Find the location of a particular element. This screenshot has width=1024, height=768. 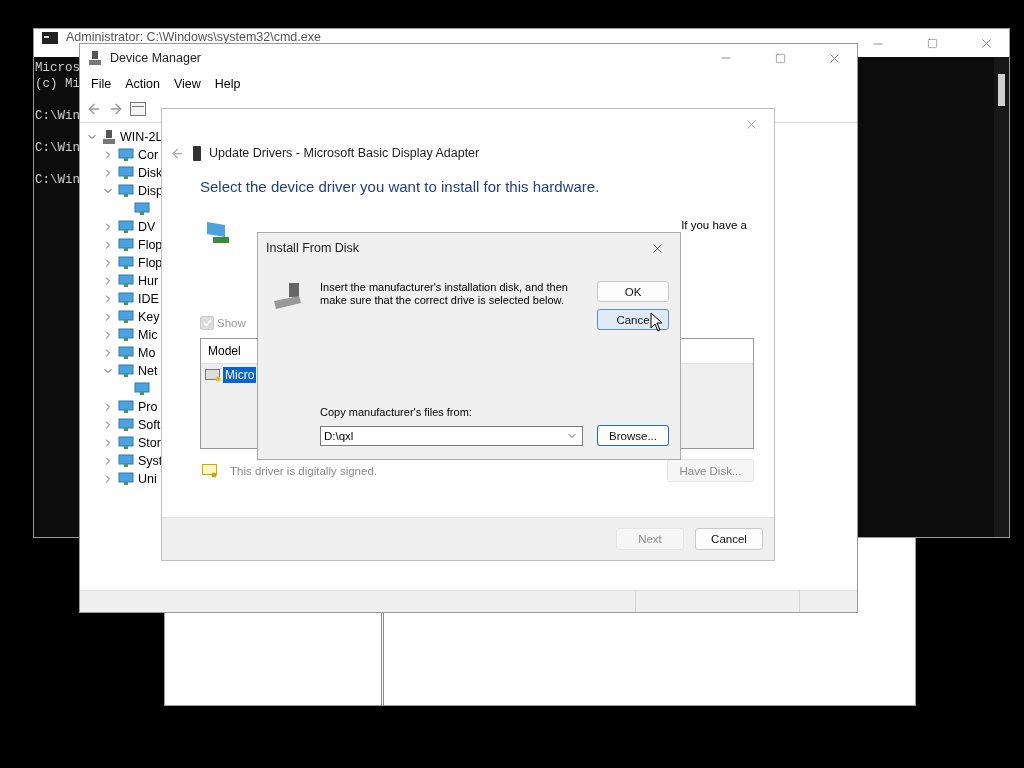

menu-item: File is located at coordinates (101, 84).